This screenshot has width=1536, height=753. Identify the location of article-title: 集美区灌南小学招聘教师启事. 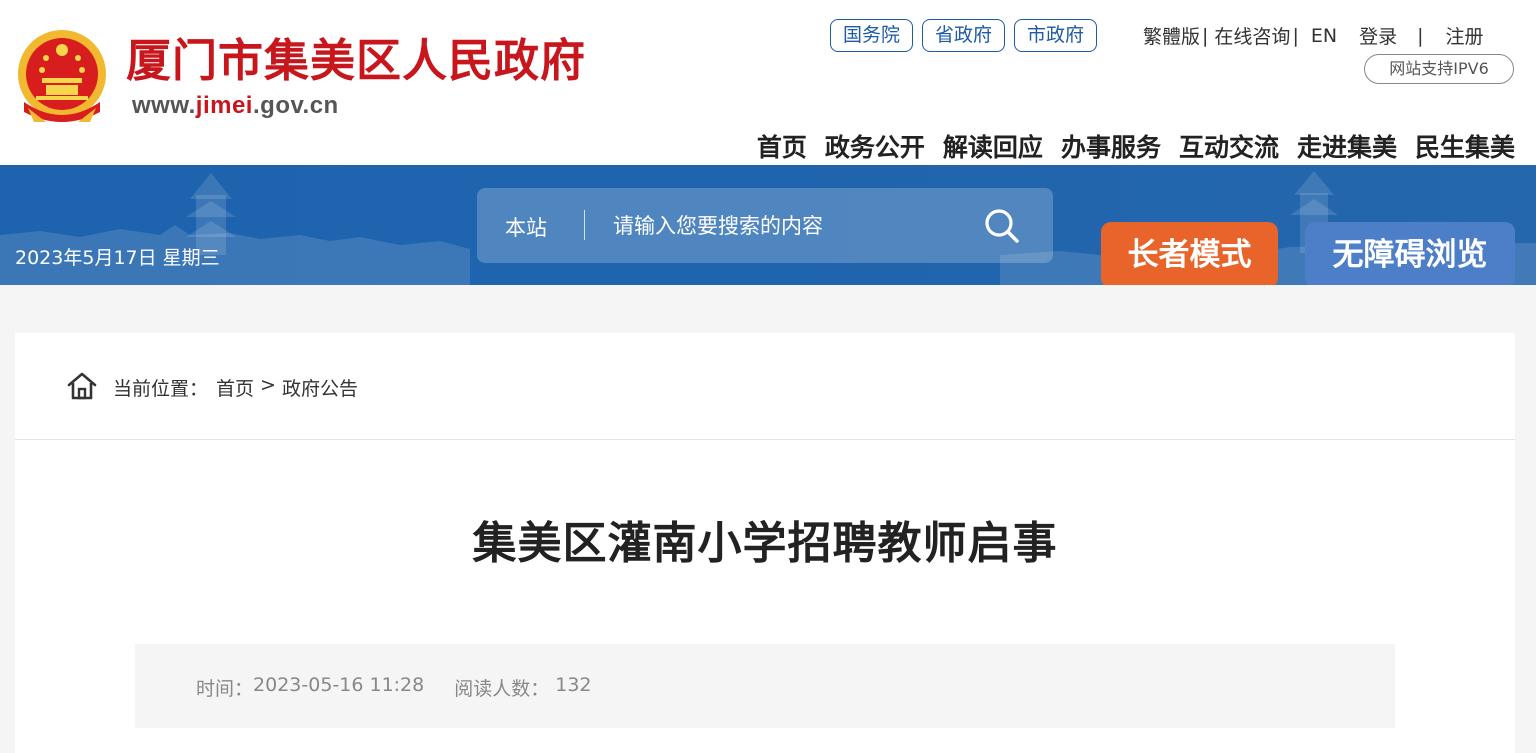
(765, 543).